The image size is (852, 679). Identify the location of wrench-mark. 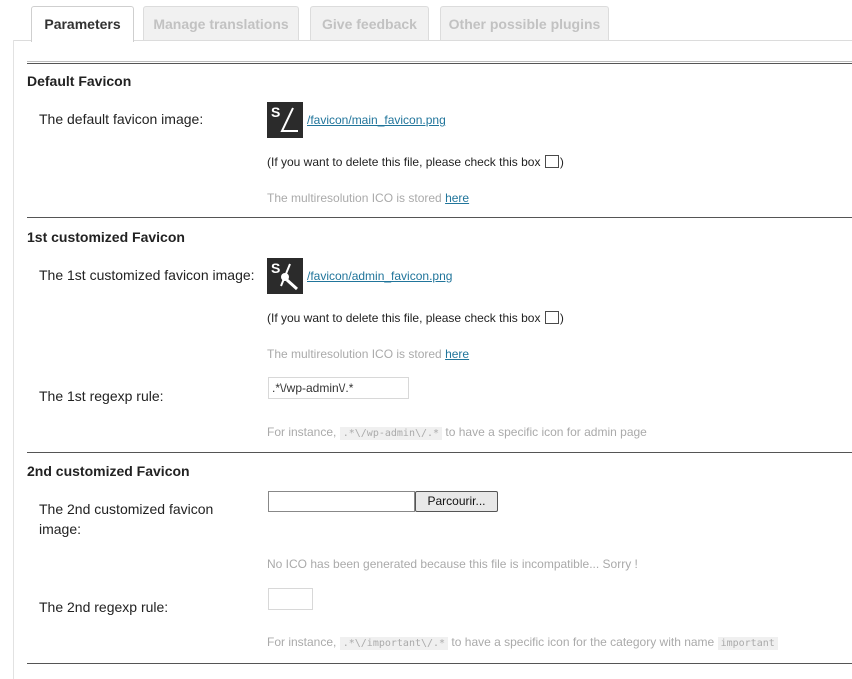
(289, 277).